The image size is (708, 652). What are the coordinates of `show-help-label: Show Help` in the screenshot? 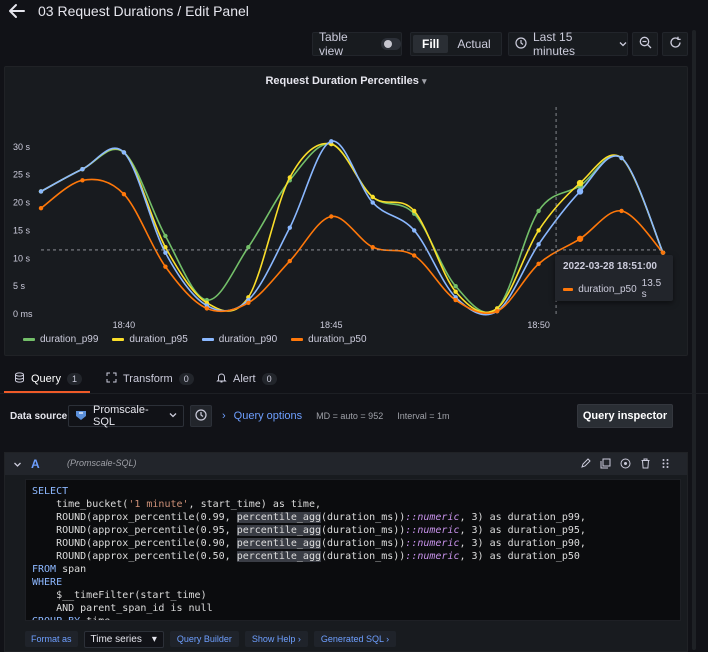 It's located at (273, 639).